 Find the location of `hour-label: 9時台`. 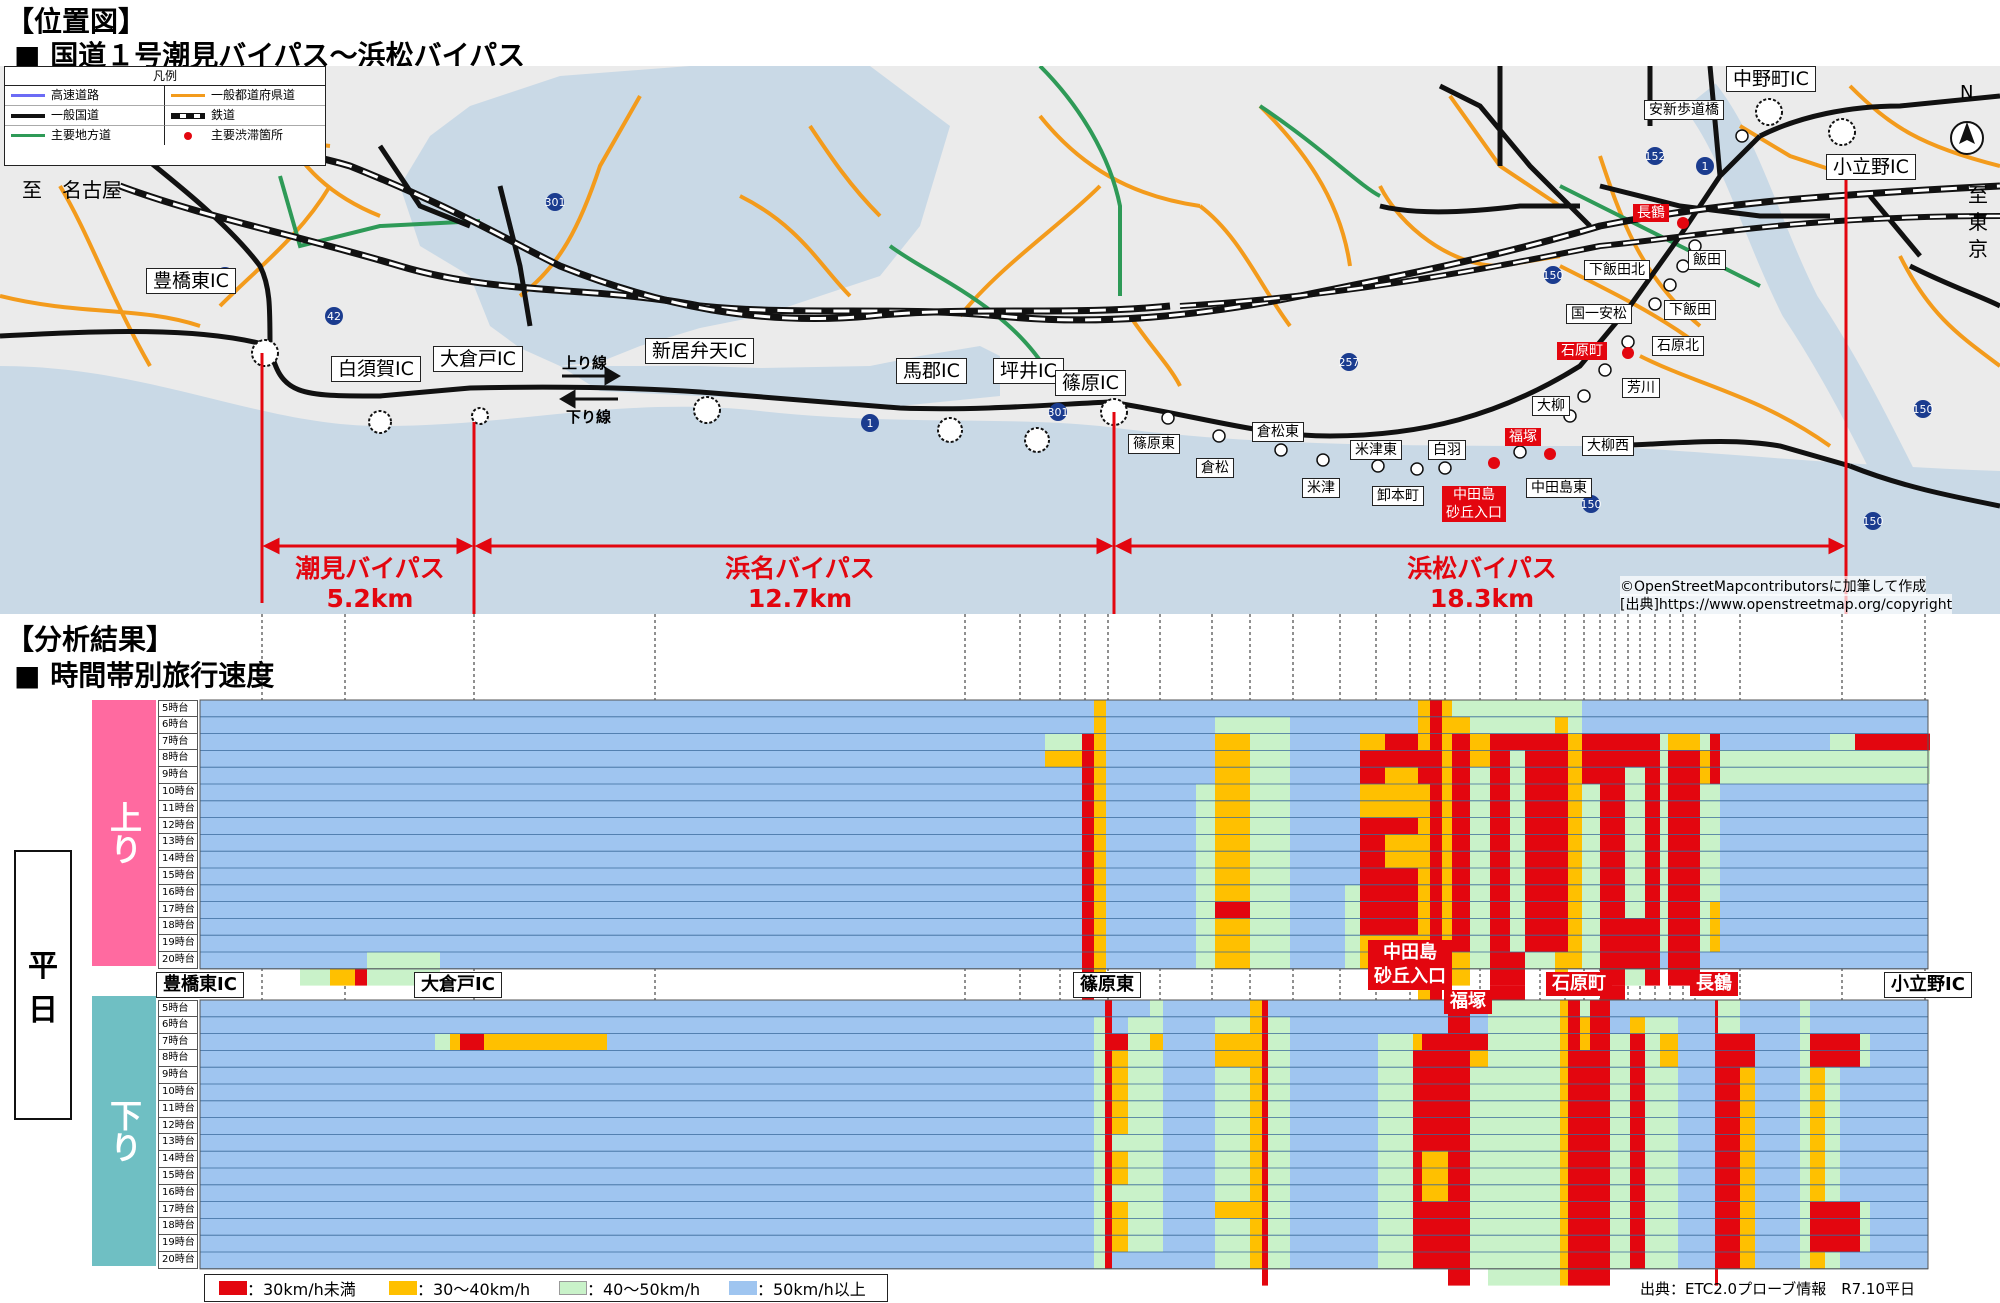

hour-label: 9時台 is located at coordinates (178, 775).